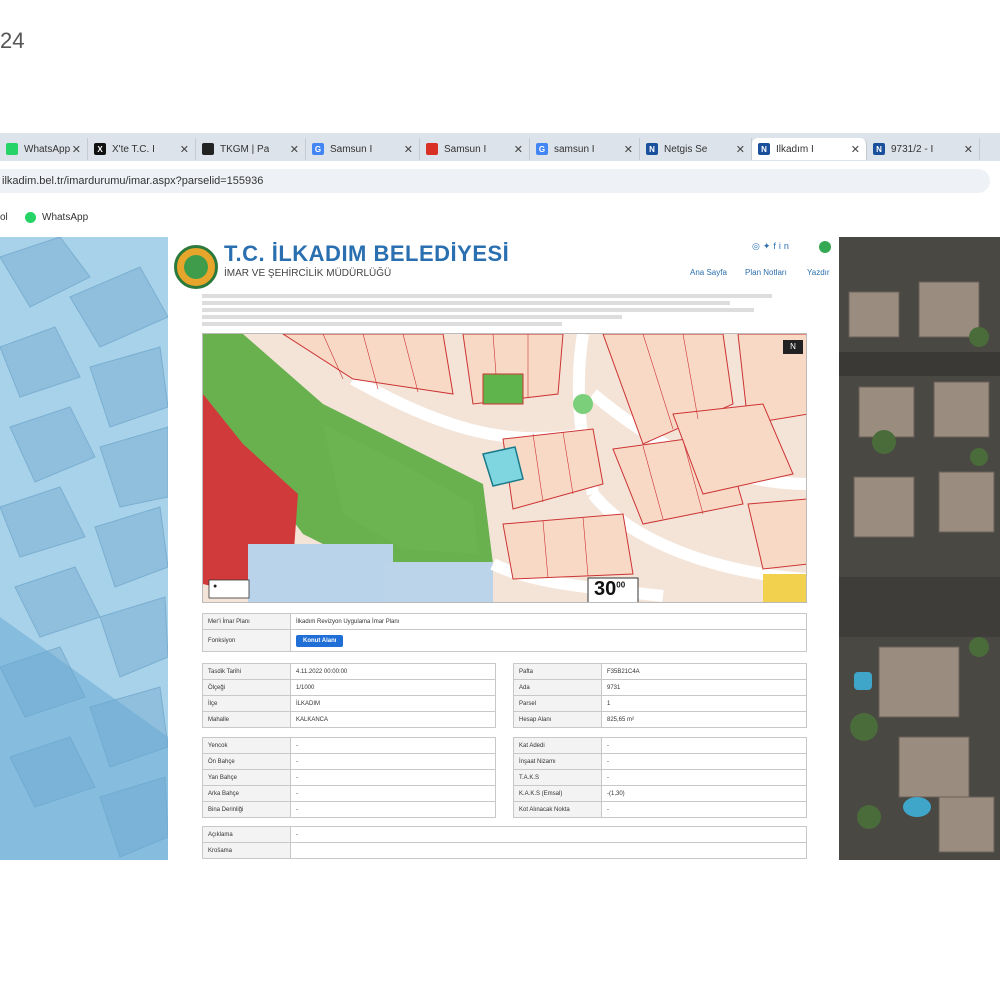 The image size is (1000, 1000). Describe the element at coordinates (818, 272) in the screenshot. I see `nav-print: Yazdır` at that location.